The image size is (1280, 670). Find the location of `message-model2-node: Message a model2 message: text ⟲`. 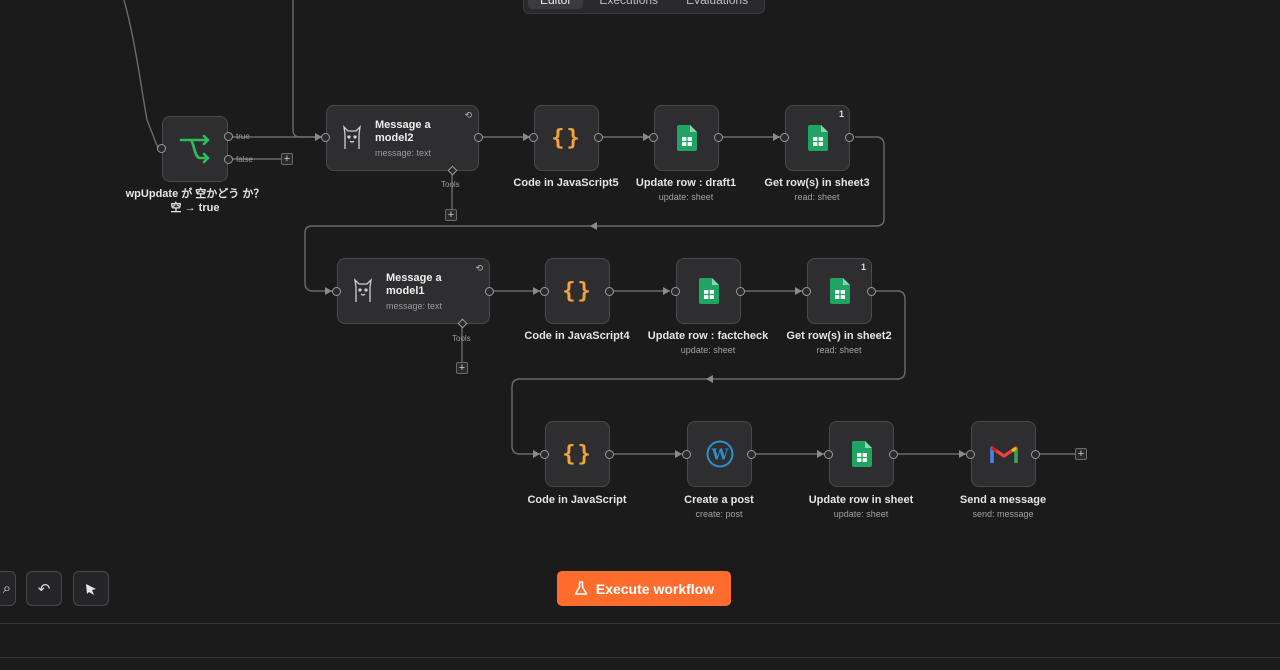

message-model2-node: Message a model2 message: text ⟲ is located at coordinates (402, 138).